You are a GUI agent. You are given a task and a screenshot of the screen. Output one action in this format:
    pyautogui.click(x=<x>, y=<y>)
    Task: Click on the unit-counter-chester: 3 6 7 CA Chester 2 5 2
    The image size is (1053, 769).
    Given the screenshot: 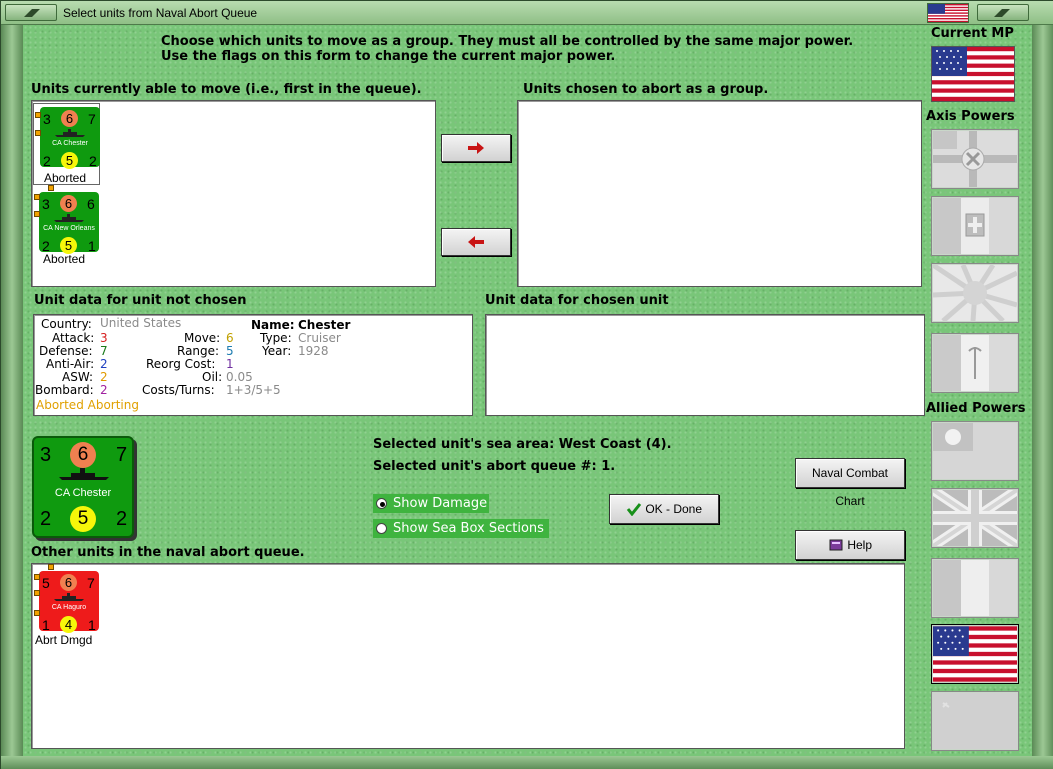 What is the action you would take?
    pyautogui.click(x=70, y=138)
    